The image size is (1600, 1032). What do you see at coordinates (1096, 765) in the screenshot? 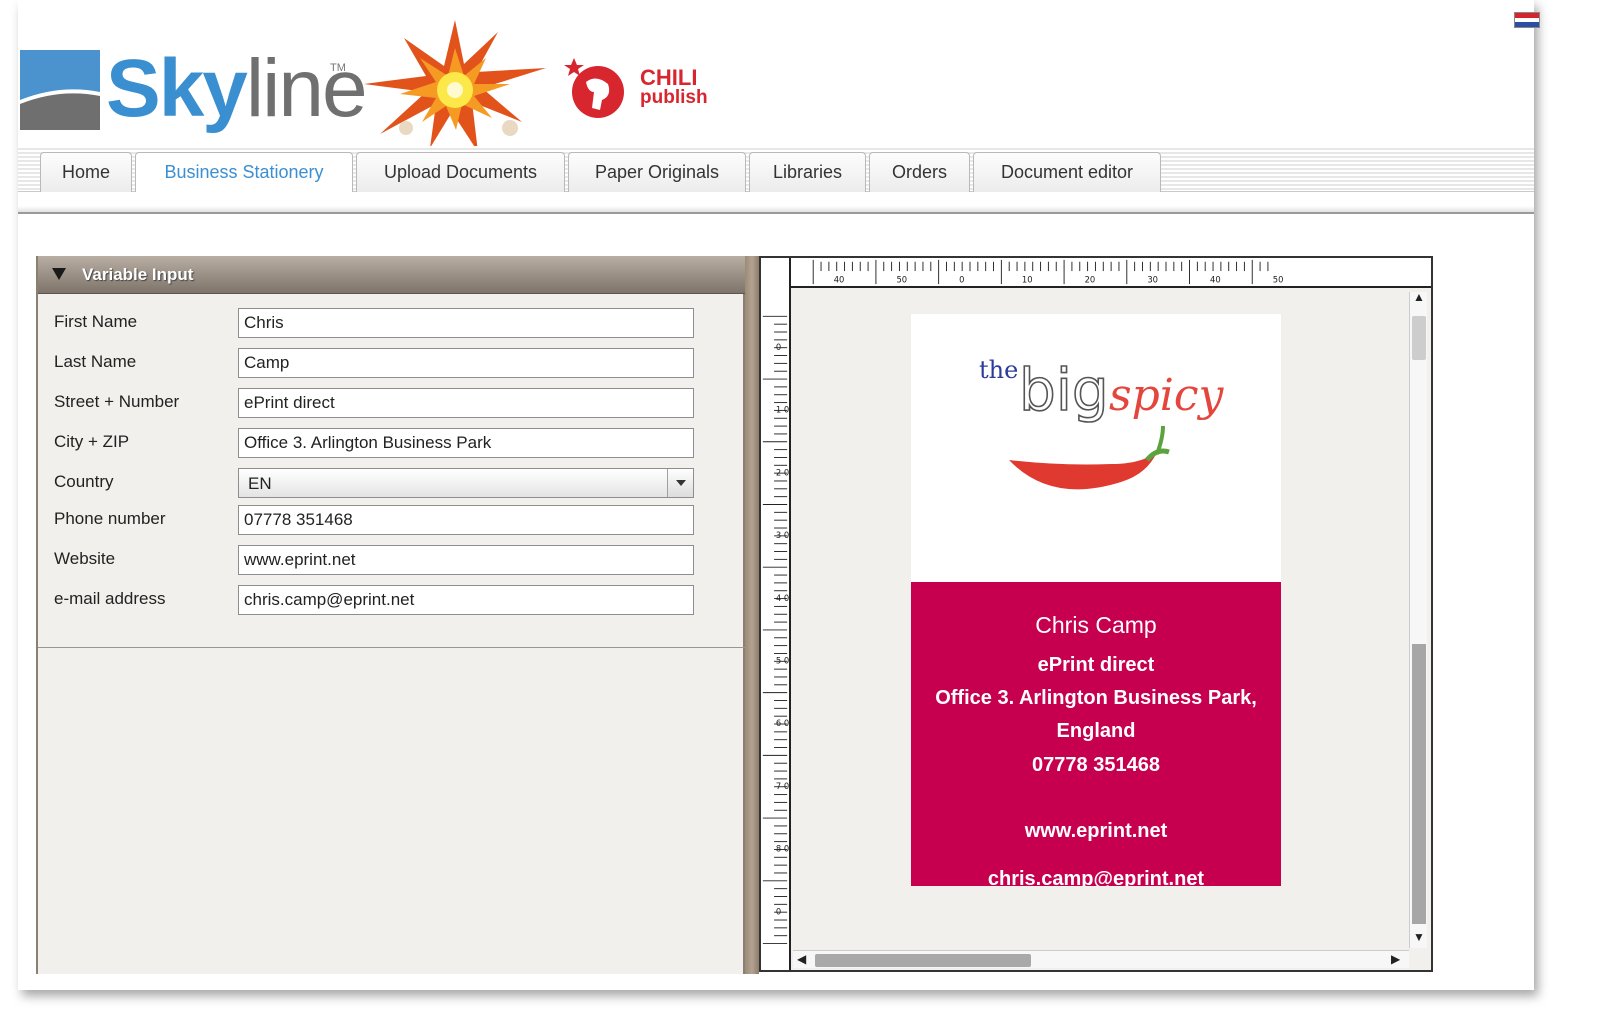
I see `card-phone: 07778 351468` at bounding box center [1096, 765].